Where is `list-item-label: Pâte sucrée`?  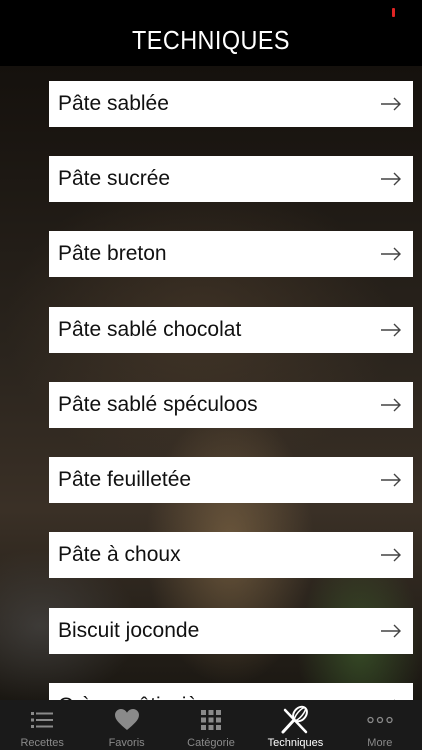 list-item-label: Pâte sucrée is located at coordinates (114, 178).